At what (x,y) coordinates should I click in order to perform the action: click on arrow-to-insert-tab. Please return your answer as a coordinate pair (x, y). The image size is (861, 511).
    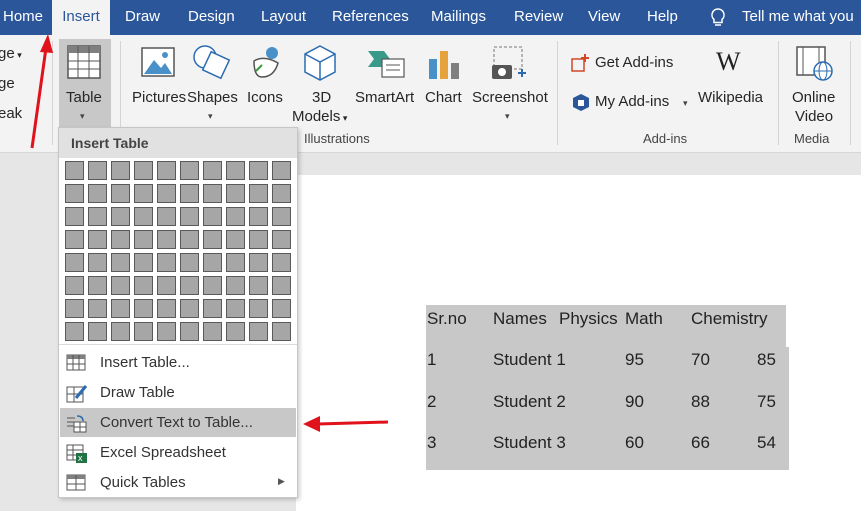
    Looking at the image, I should click on (39, 98).